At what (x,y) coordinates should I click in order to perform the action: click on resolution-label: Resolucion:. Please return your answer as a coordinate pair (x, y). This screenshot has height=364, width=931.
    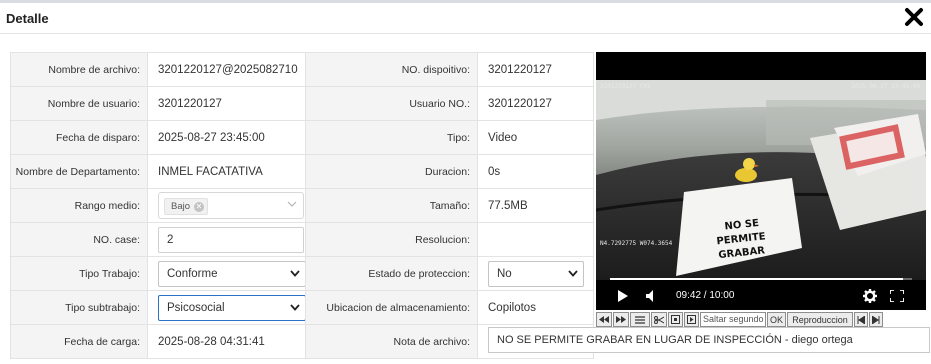
    Looking at the image, I should click on (391, 239).